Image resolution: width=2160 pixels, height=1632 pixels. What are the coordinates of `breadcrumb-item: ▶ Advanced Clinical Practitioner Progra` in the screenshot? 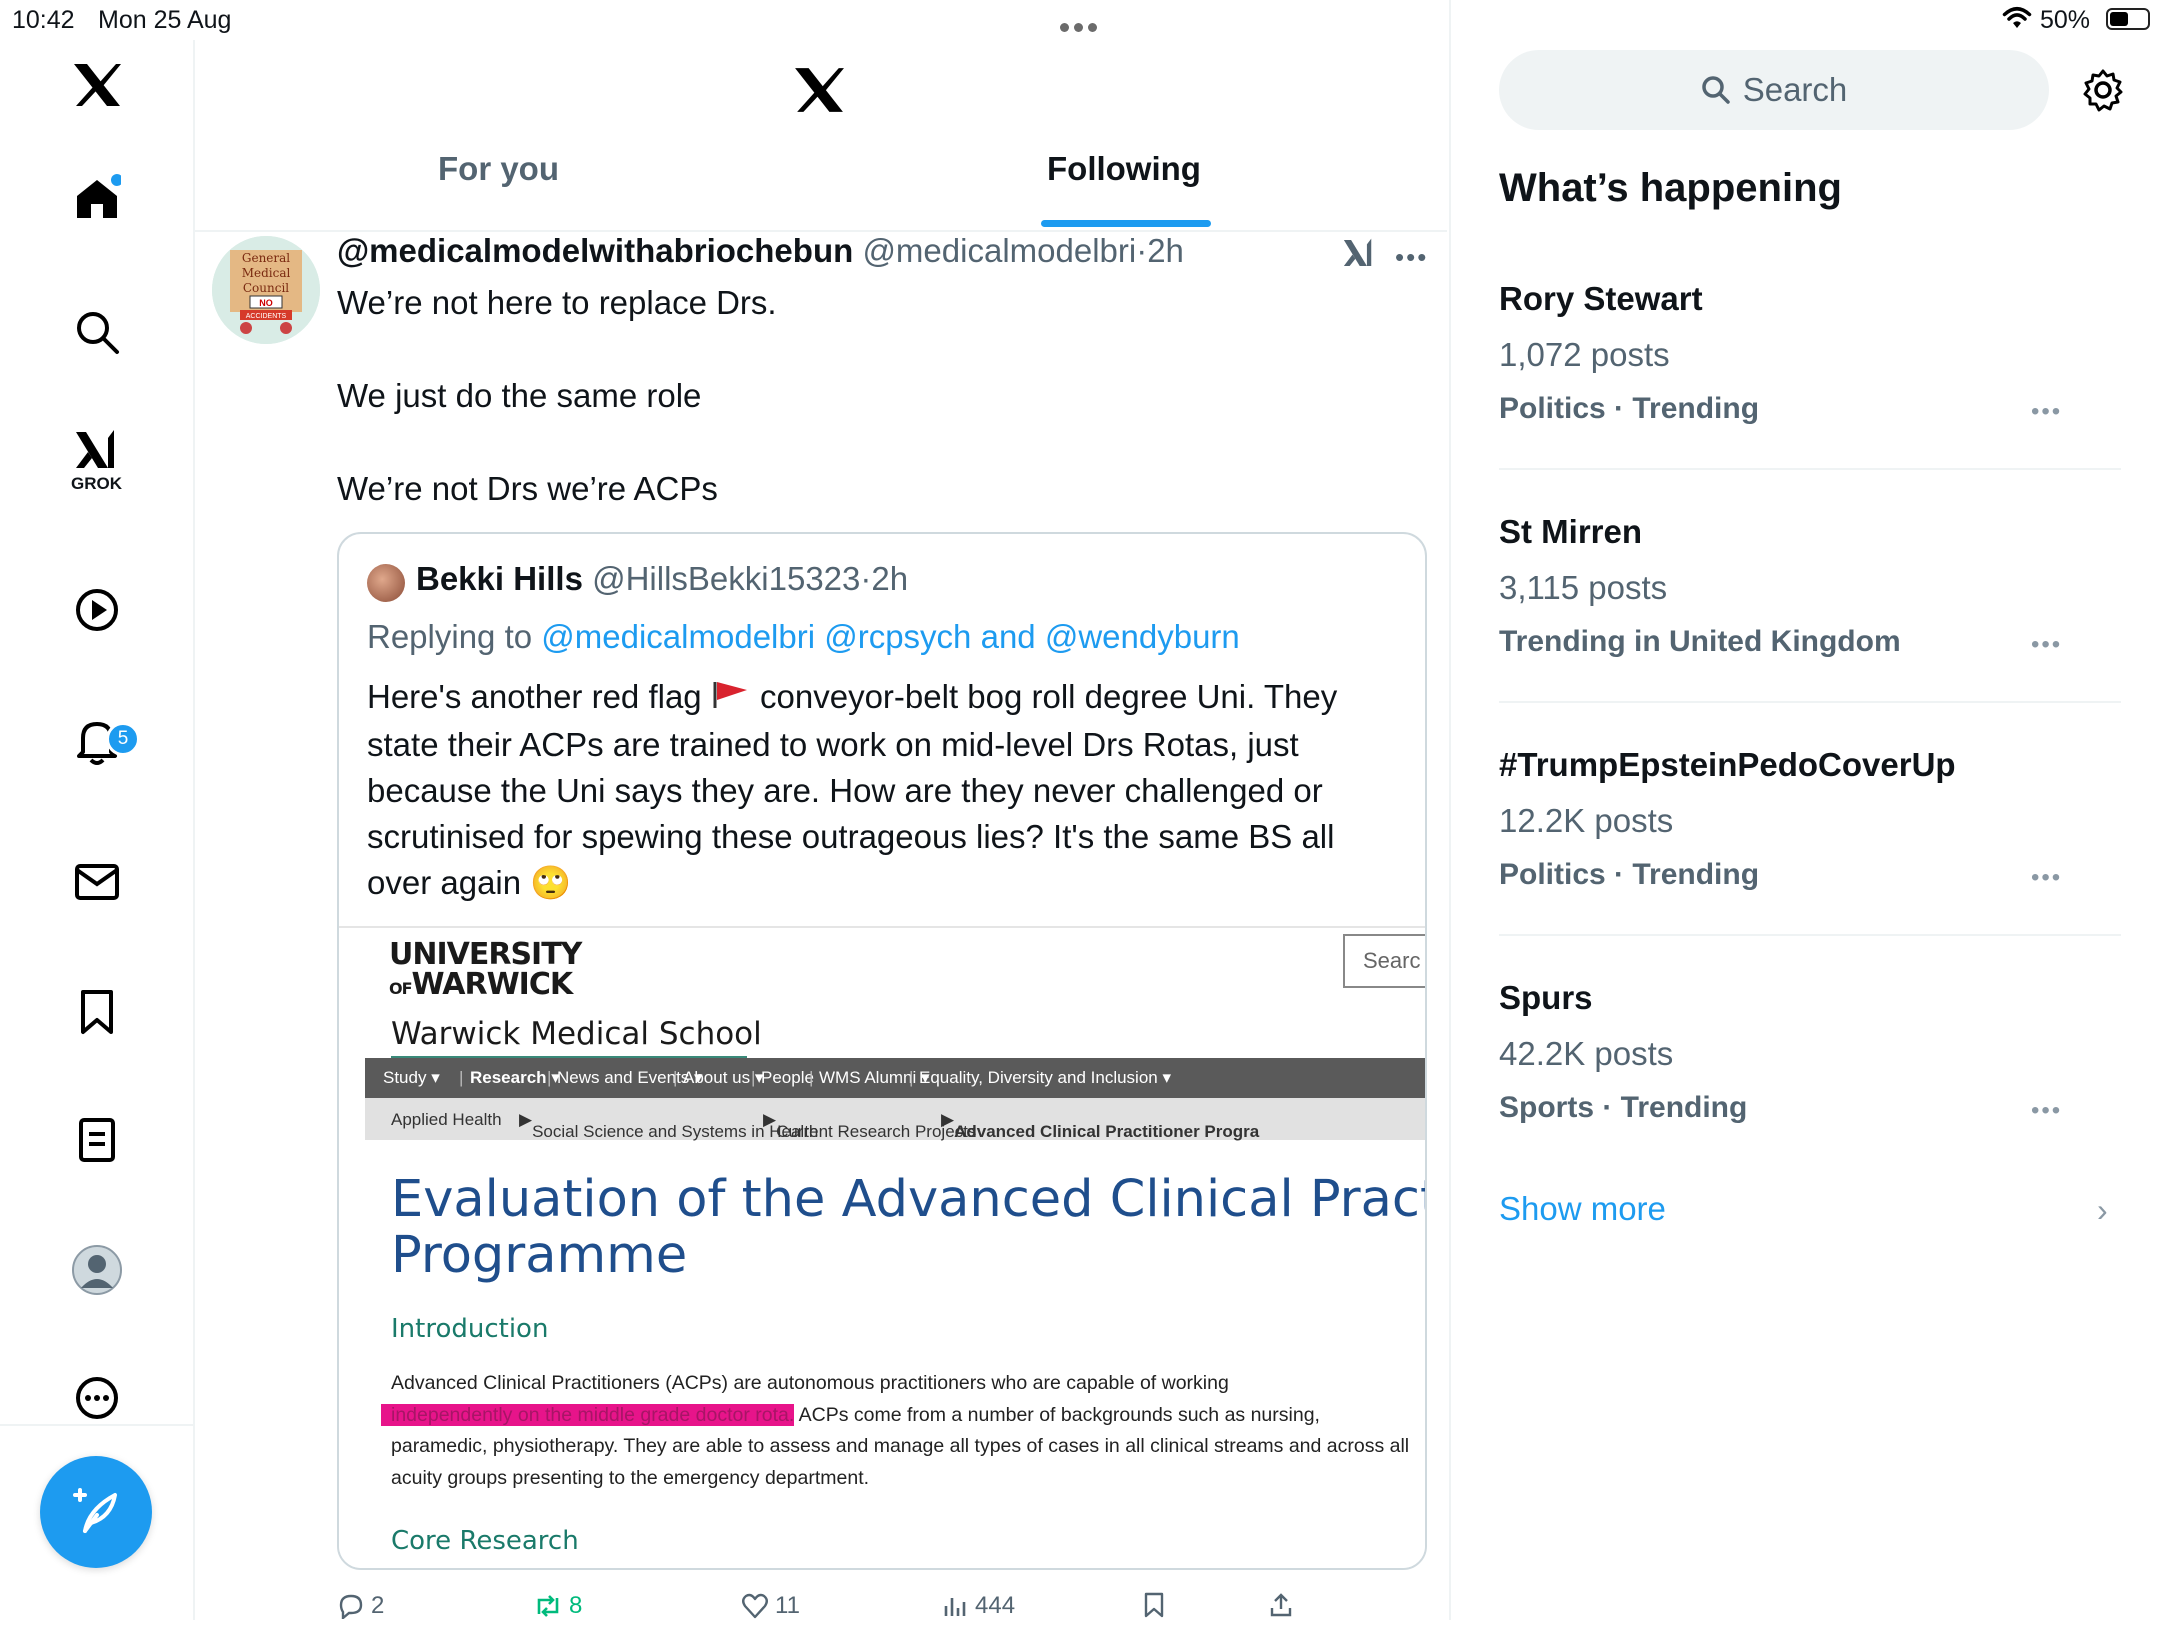 It's located at (1100, 1125).